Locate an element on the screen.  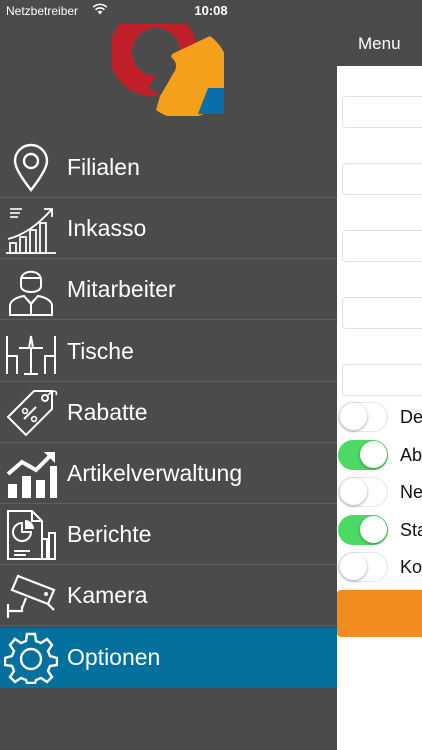
menu-item-berichte: Berichte is located at coordinates (168, 535).